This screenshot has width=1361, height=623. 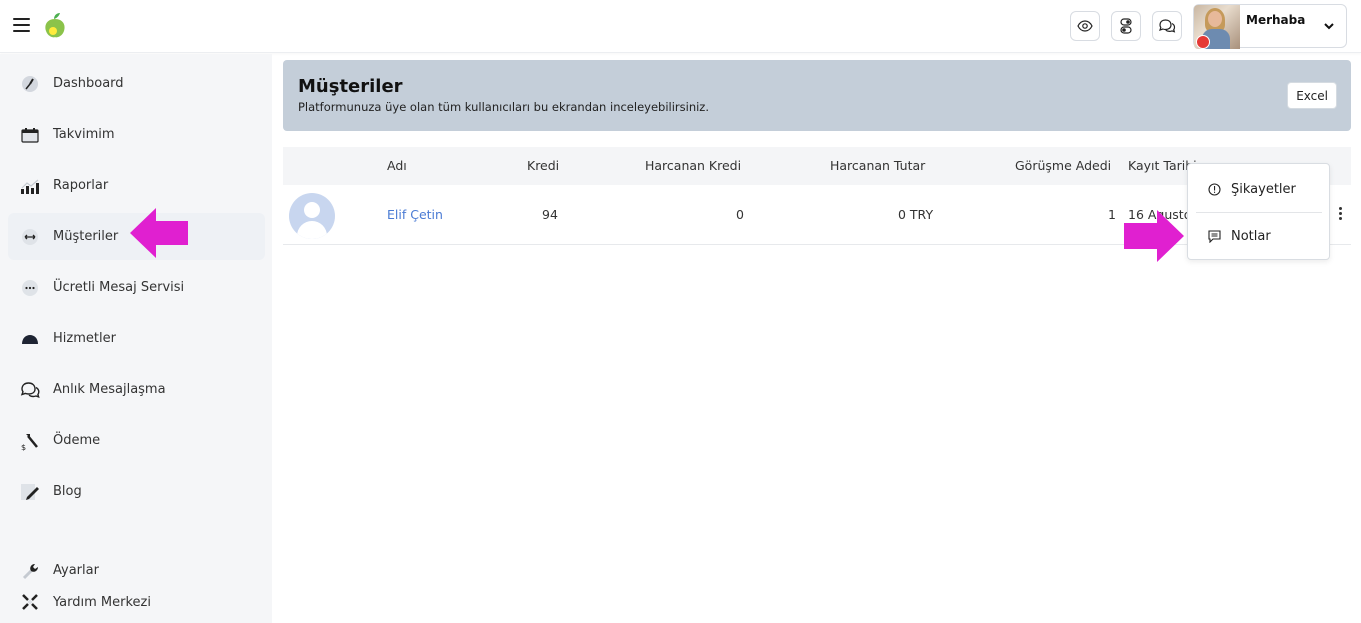 I want to click on customers-icon, so click(x=30, y=237).